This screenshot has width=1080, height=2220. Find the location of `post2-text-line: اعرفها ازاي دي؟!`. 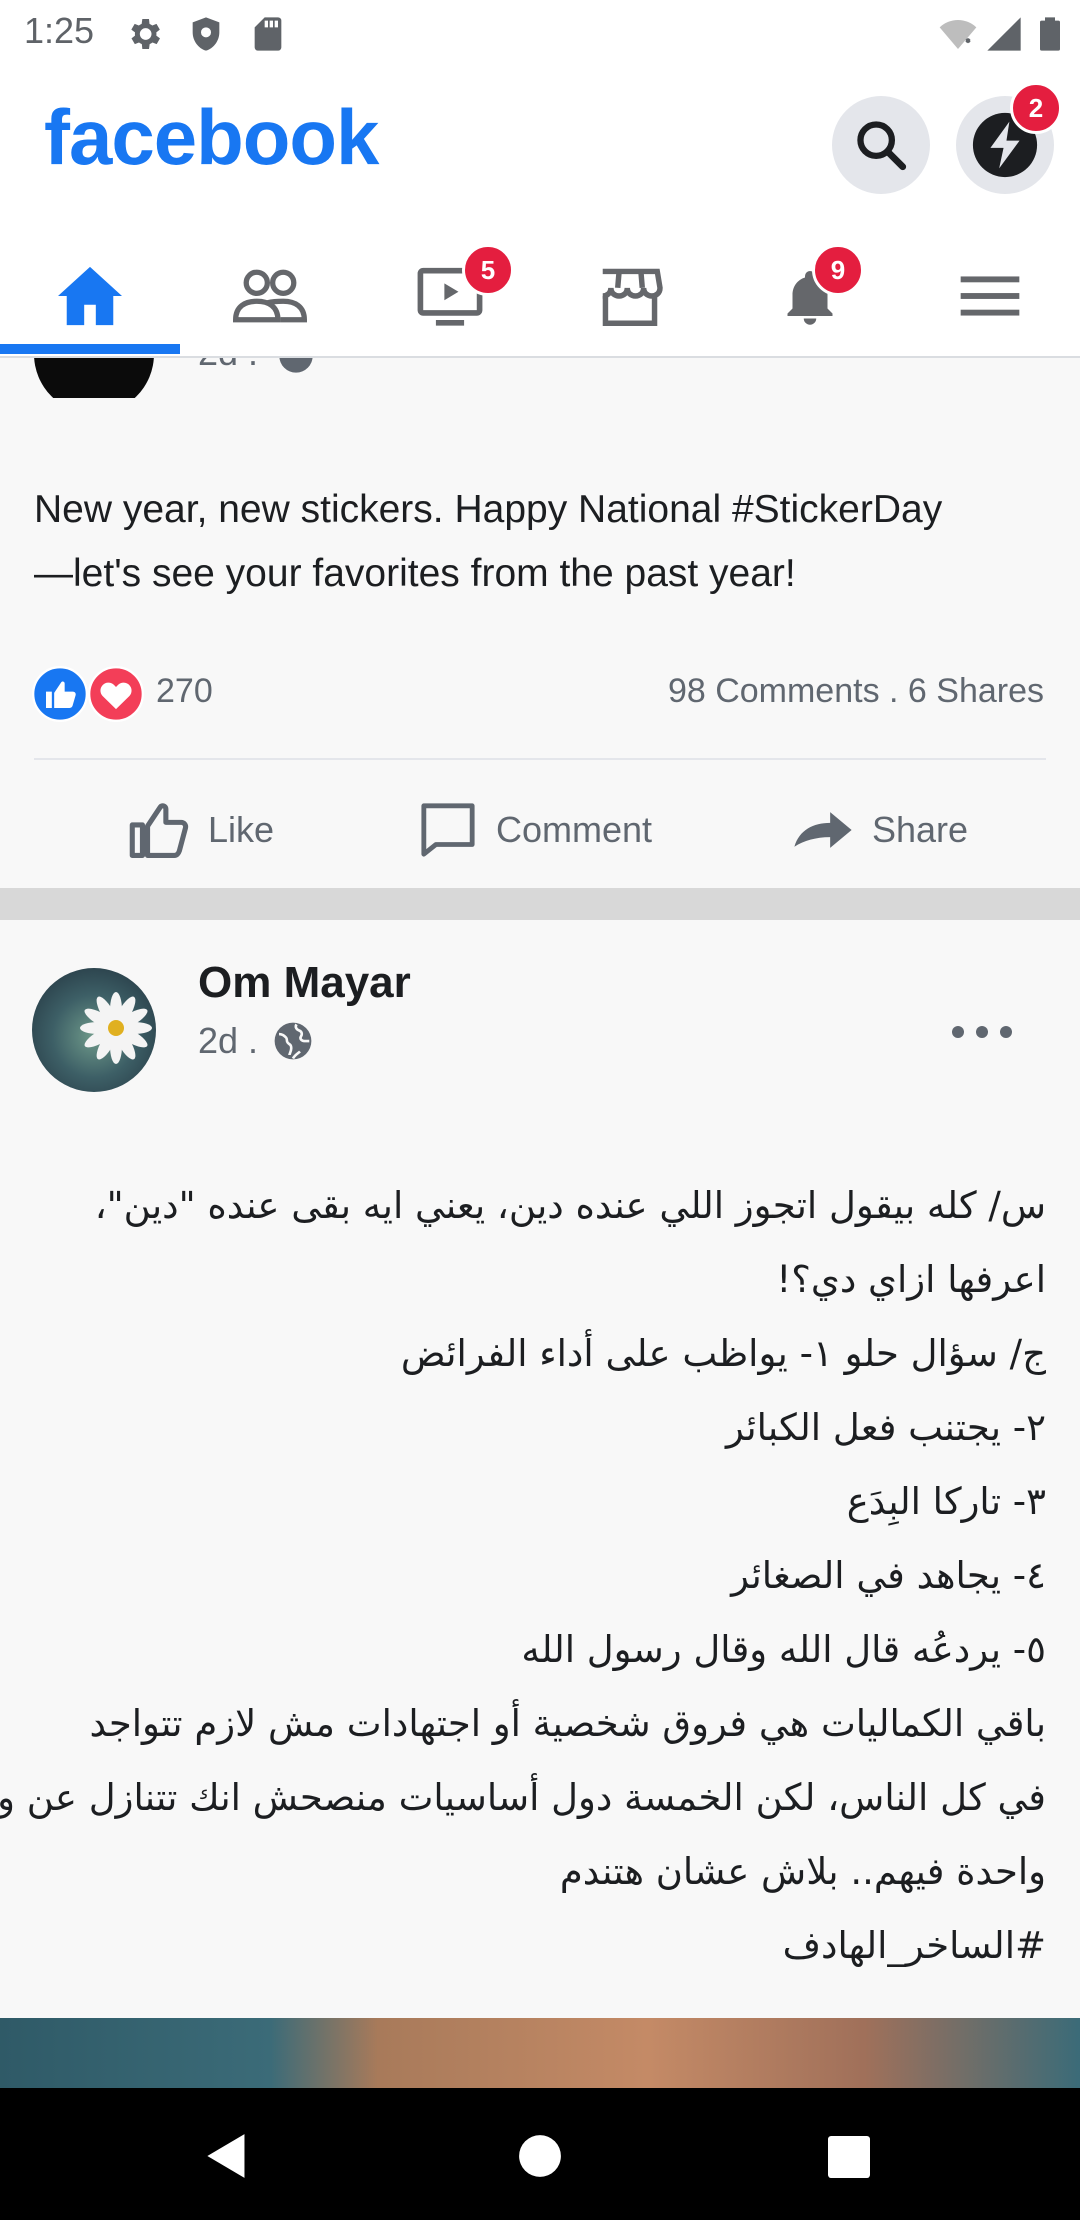

post2-text-line: اعرفها ازاي دي؟! is located at coordinates (911, 1279).